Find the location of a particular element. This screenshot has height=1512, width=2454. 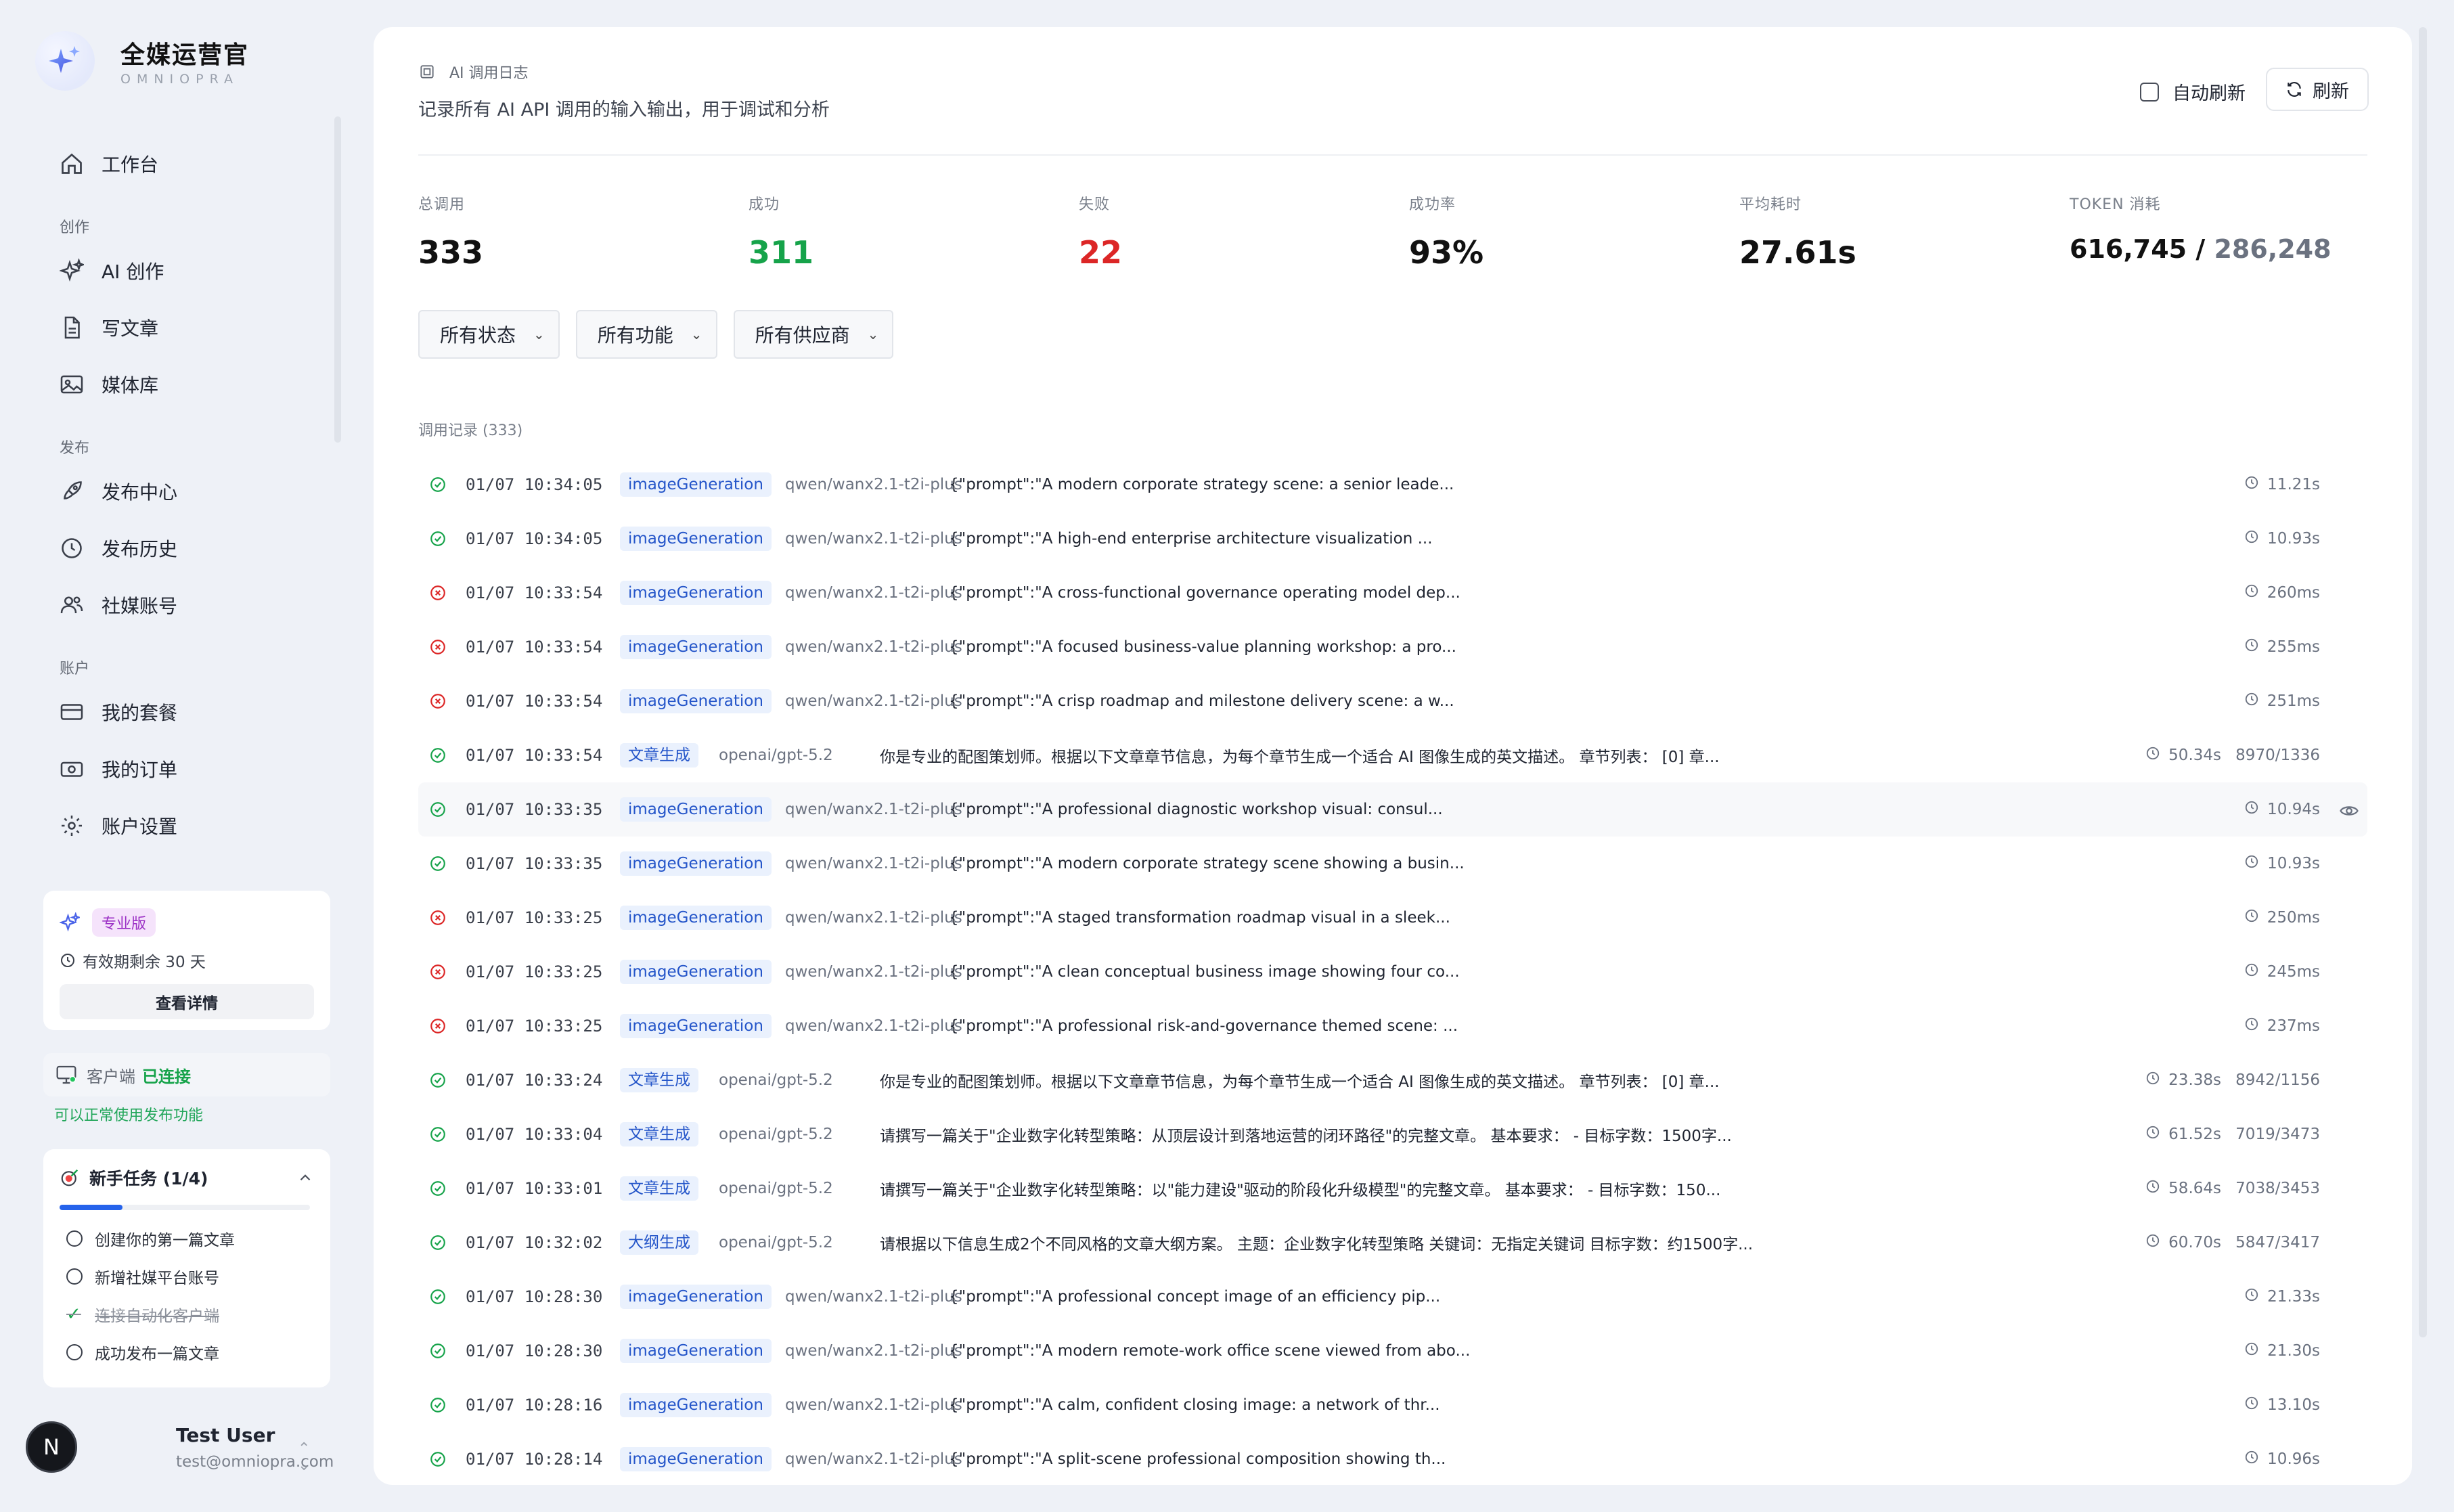

sidebar-item-my-orders: 我的订单 is located at coordinates (183, 768).